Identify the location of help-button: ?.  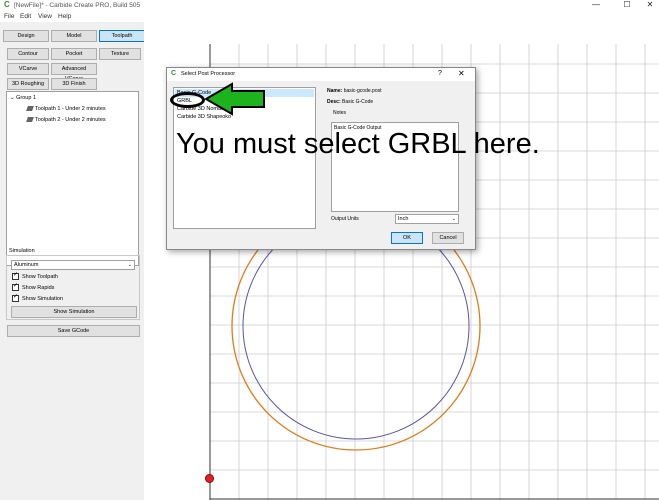
(440, 73).